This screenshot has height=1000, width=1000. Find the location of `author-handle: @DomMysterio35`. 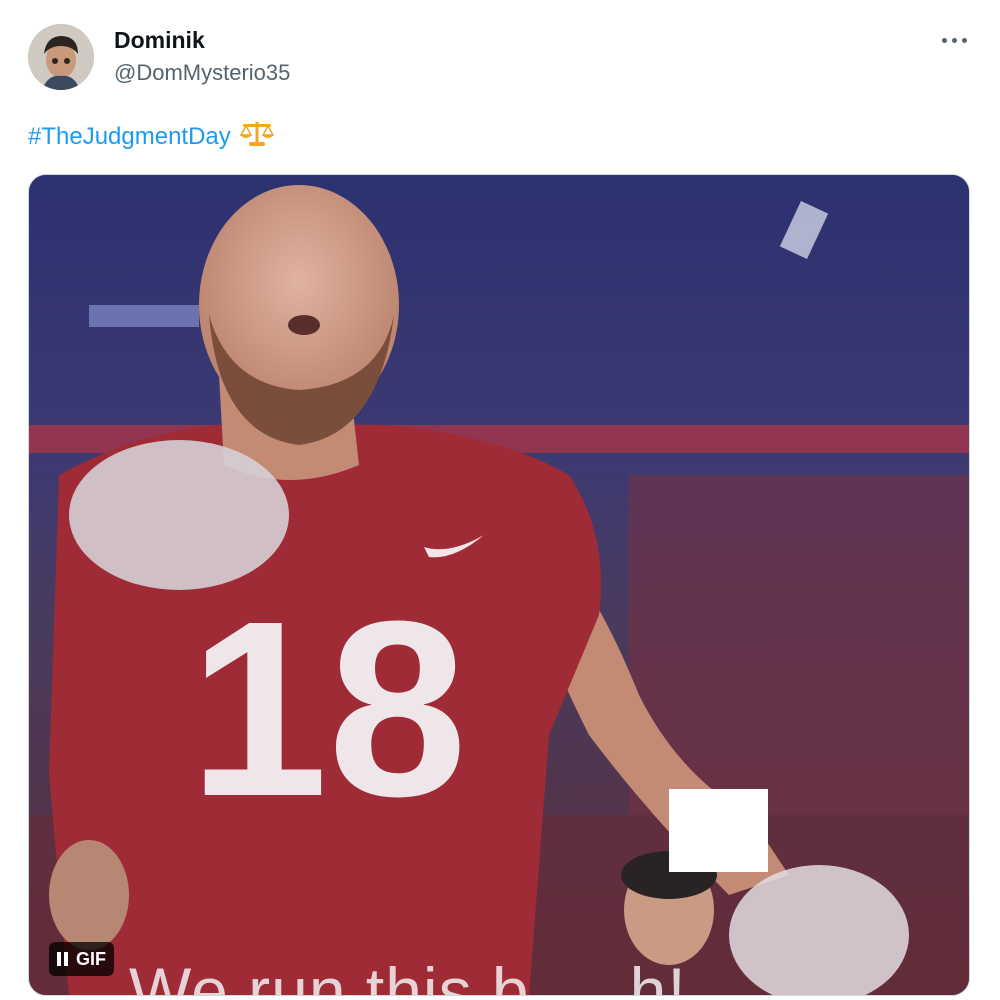

author-handle: @DomMysterio35 is located at coordinates (202, 73).